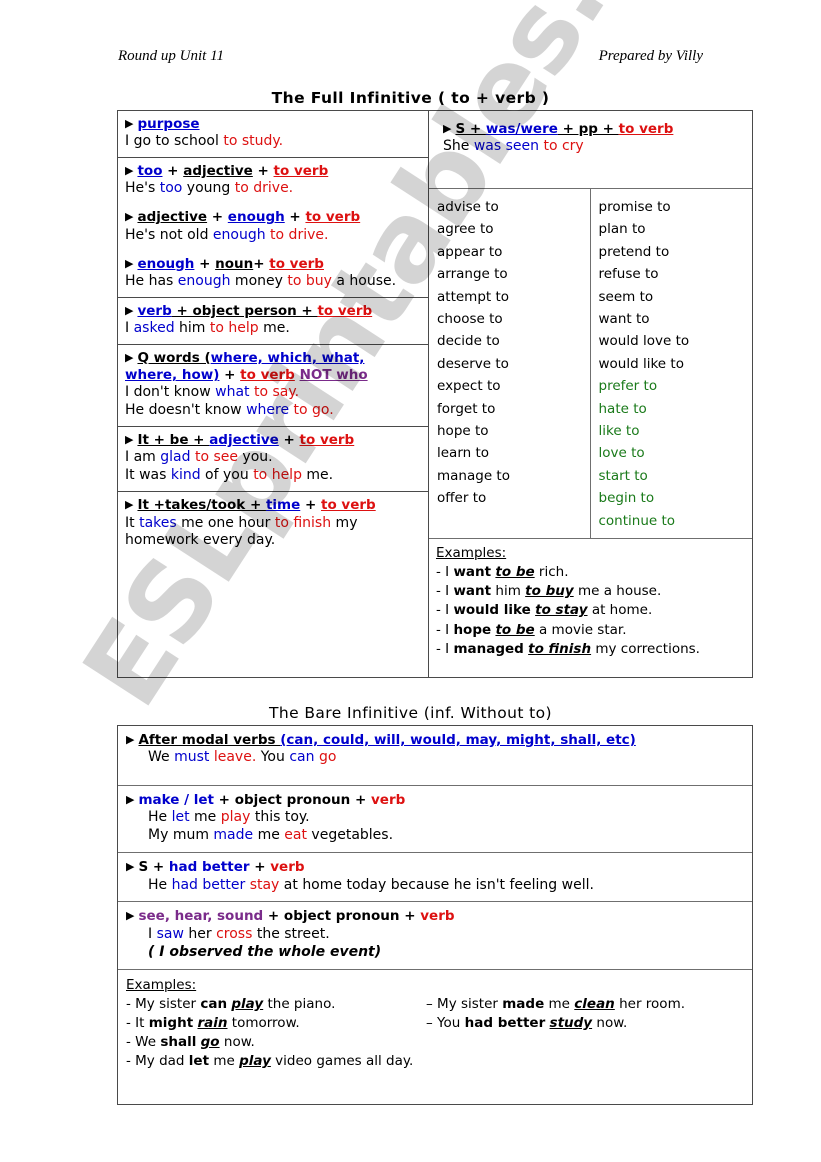 Image resolution: width=821 pixels, height=1162 pixels. I want to click on full-left-rule-text-1: too + adjective + to verb, so click(233, 171).